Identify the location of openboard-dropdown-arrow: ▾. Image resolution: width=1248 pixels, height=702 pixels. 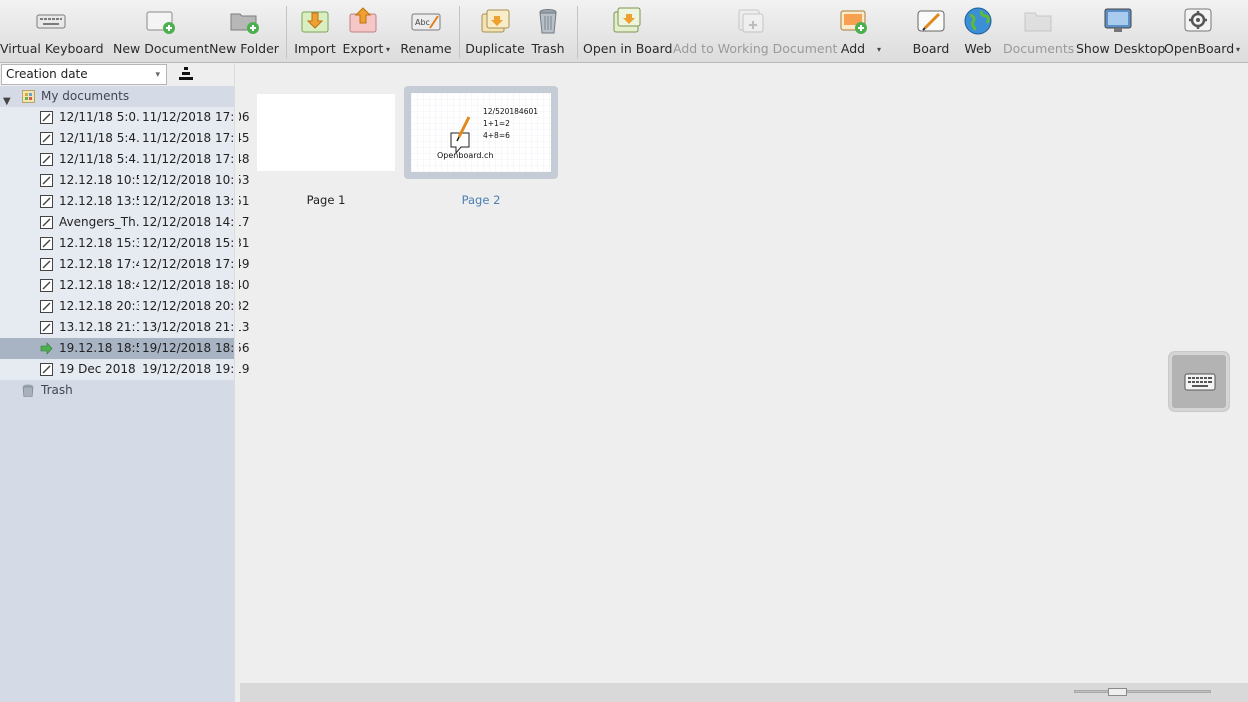
(1238, 49).